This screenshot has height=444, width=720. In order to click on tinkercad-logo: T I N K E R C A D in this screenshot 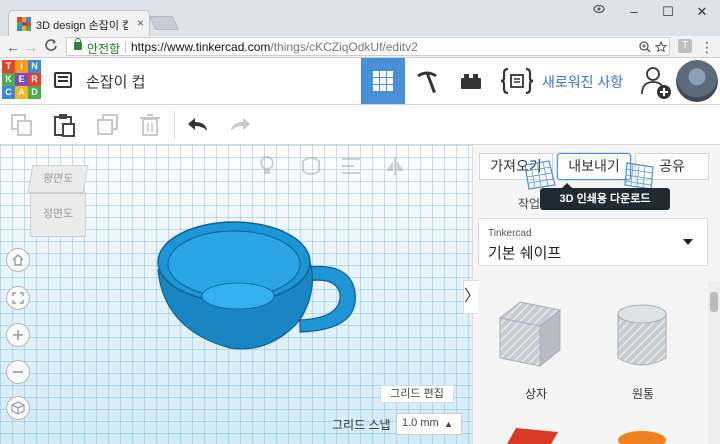, I will do `click(21, 79)`.